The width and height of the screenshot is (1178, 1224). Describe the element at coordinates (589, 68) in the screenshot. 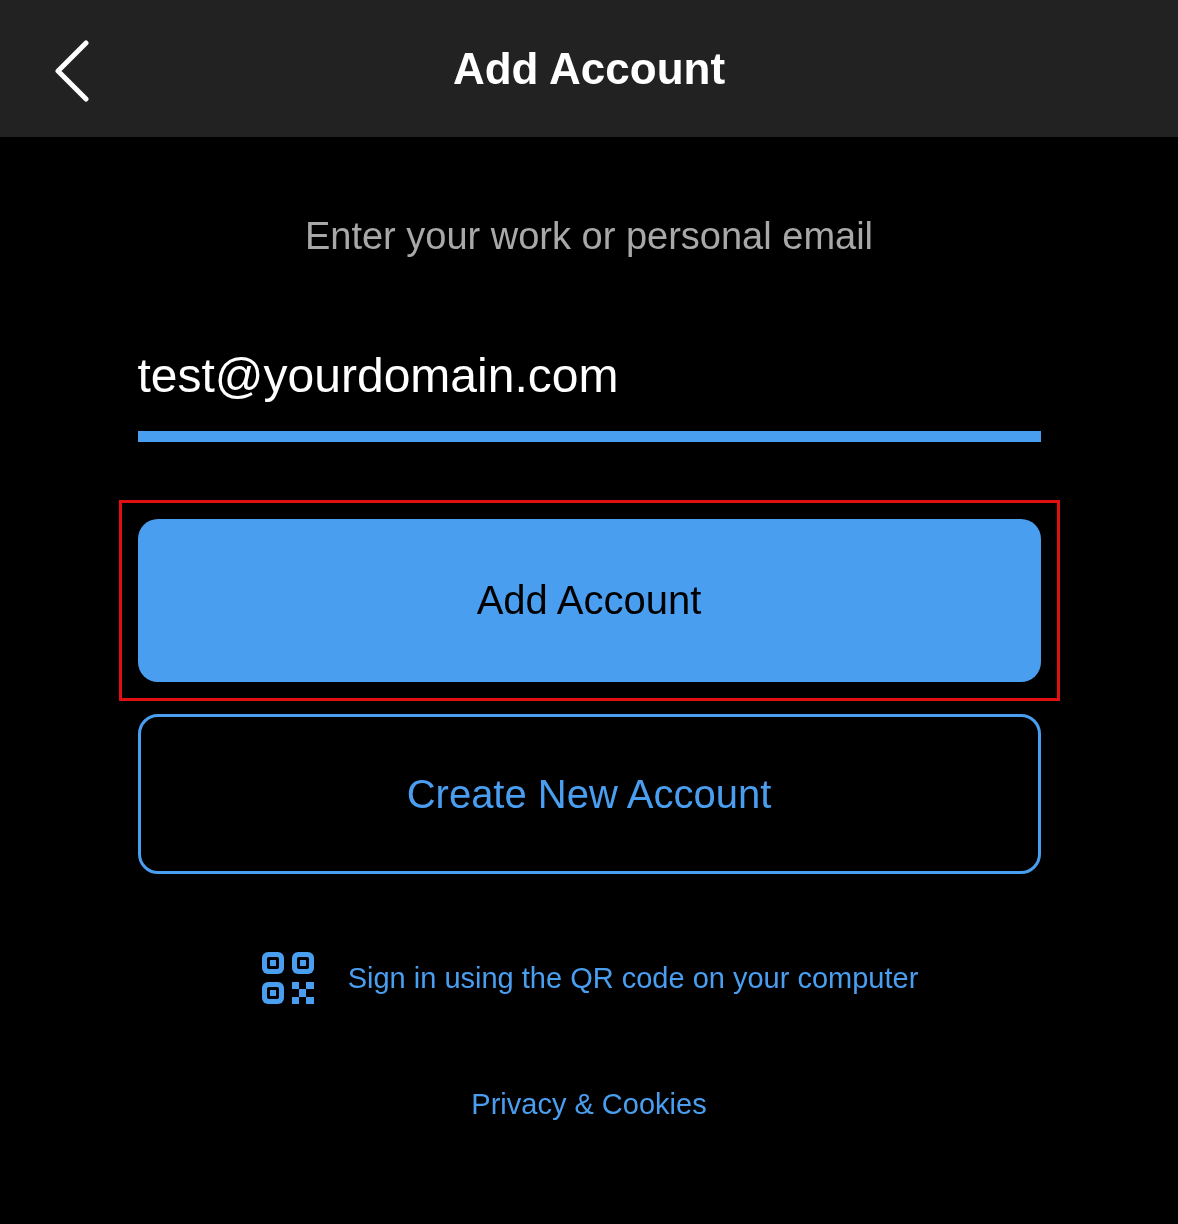

I see `header-title: Add Account` at that location.